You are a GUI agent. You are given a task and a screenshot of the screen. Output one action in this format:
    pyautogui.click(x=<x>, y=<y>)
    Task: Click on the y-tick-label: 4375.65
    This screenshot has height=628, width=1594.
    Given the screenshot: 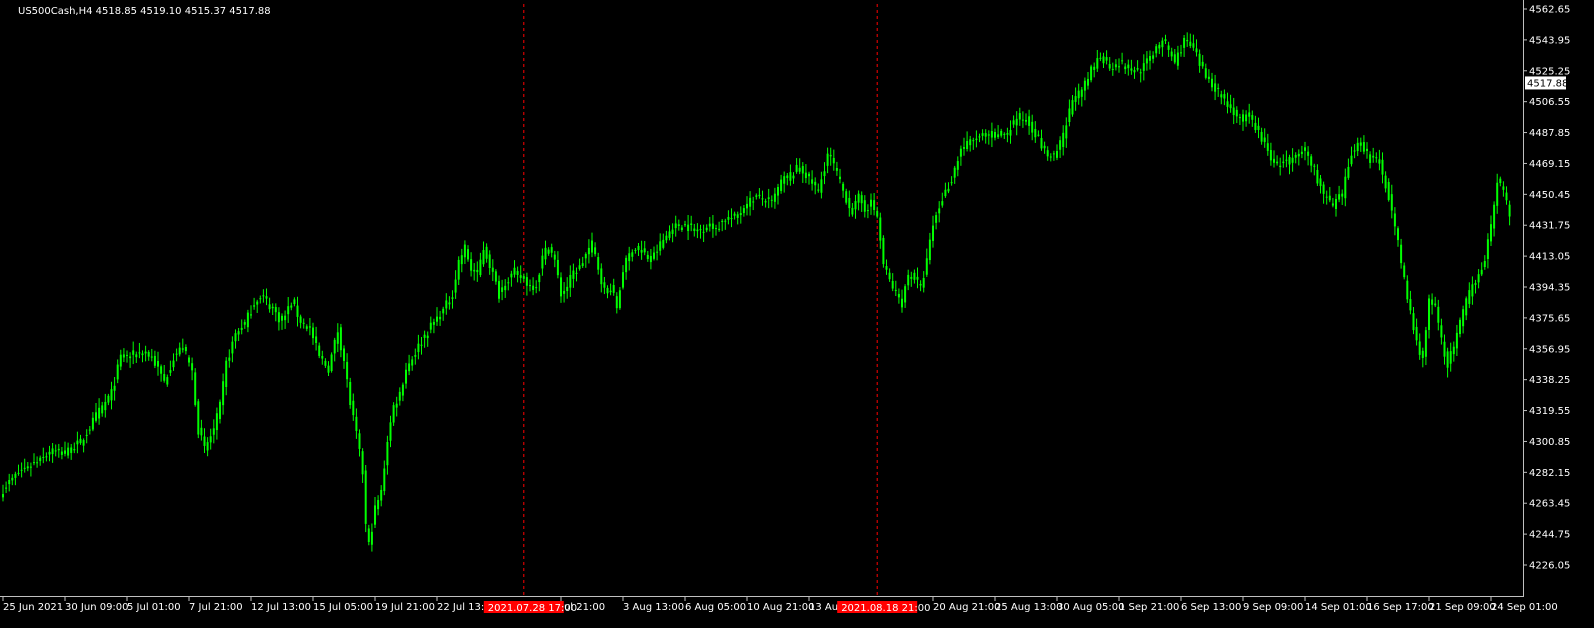 What is the action you would take?
    pyautogui.click(x=1549, y=318)
    